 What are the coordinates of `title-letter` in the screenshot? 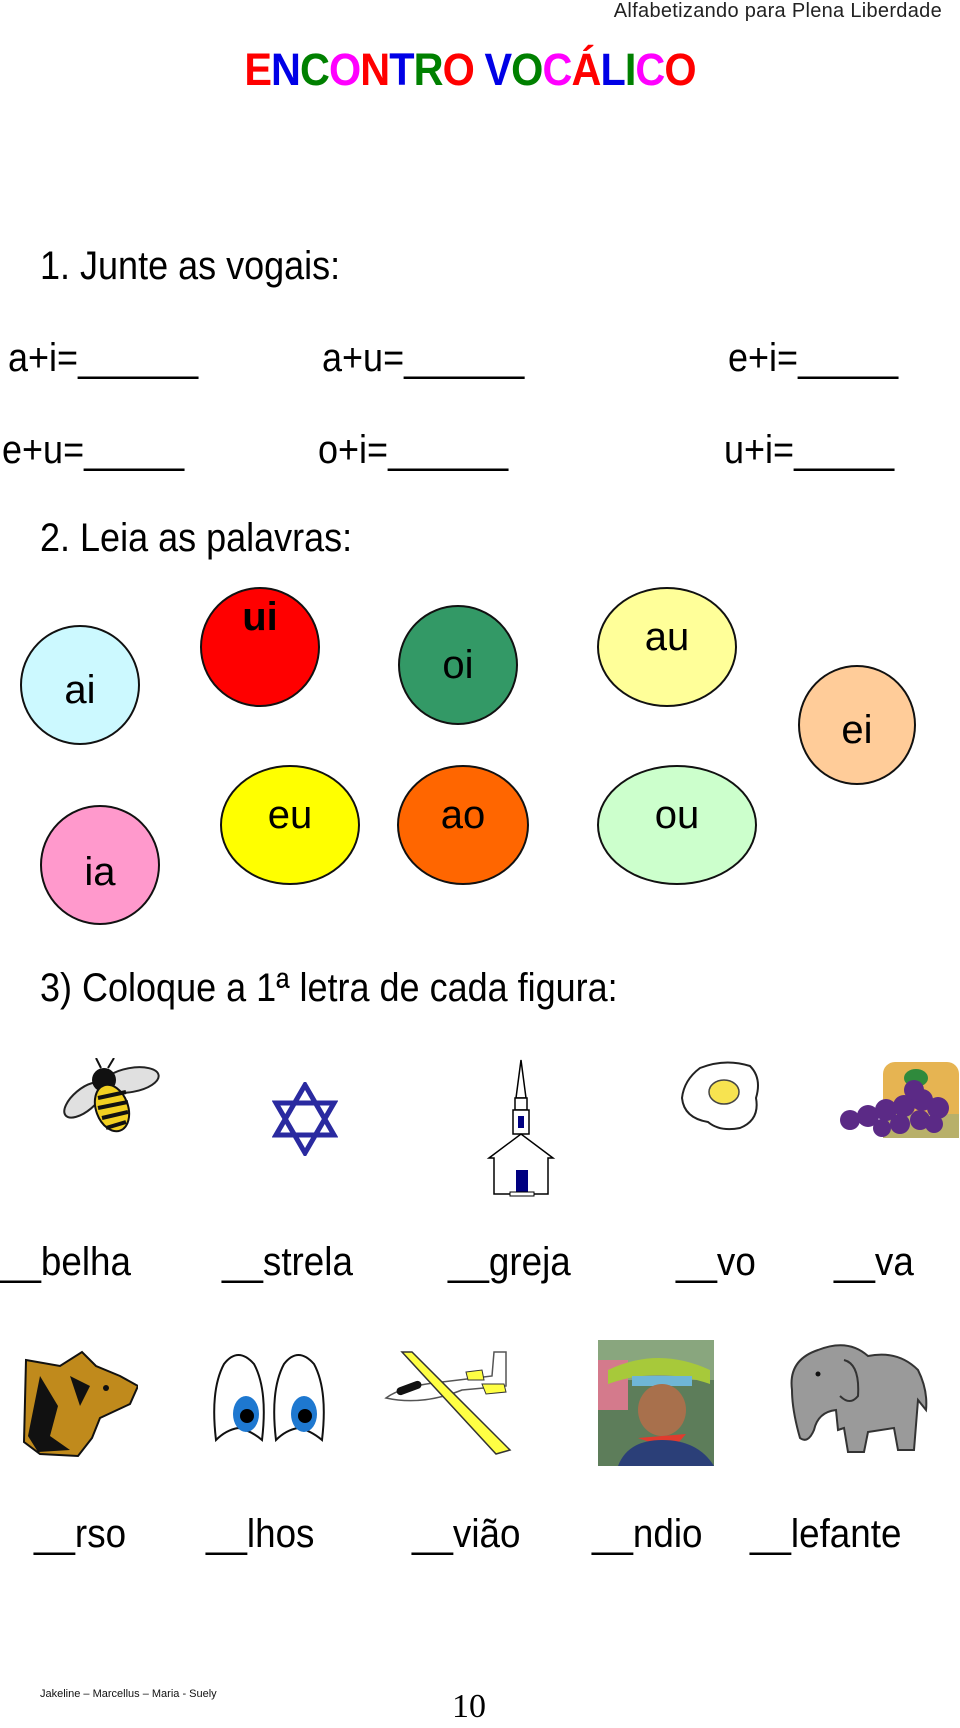 It's located at (479, 70).